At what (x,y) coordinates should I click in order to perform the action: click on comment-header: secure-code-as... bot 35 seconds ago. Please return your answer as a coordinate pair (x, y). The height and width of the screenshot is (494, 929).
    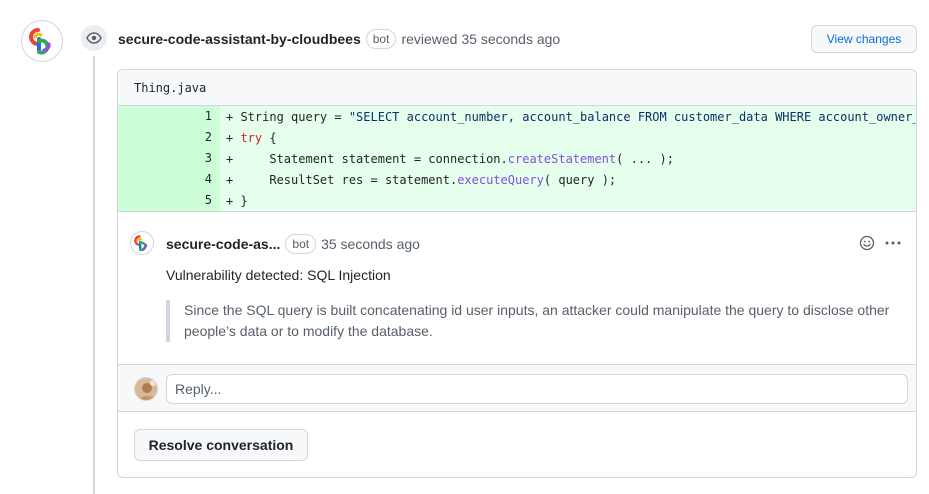
    Looking at the image, I should click on (293, 244).